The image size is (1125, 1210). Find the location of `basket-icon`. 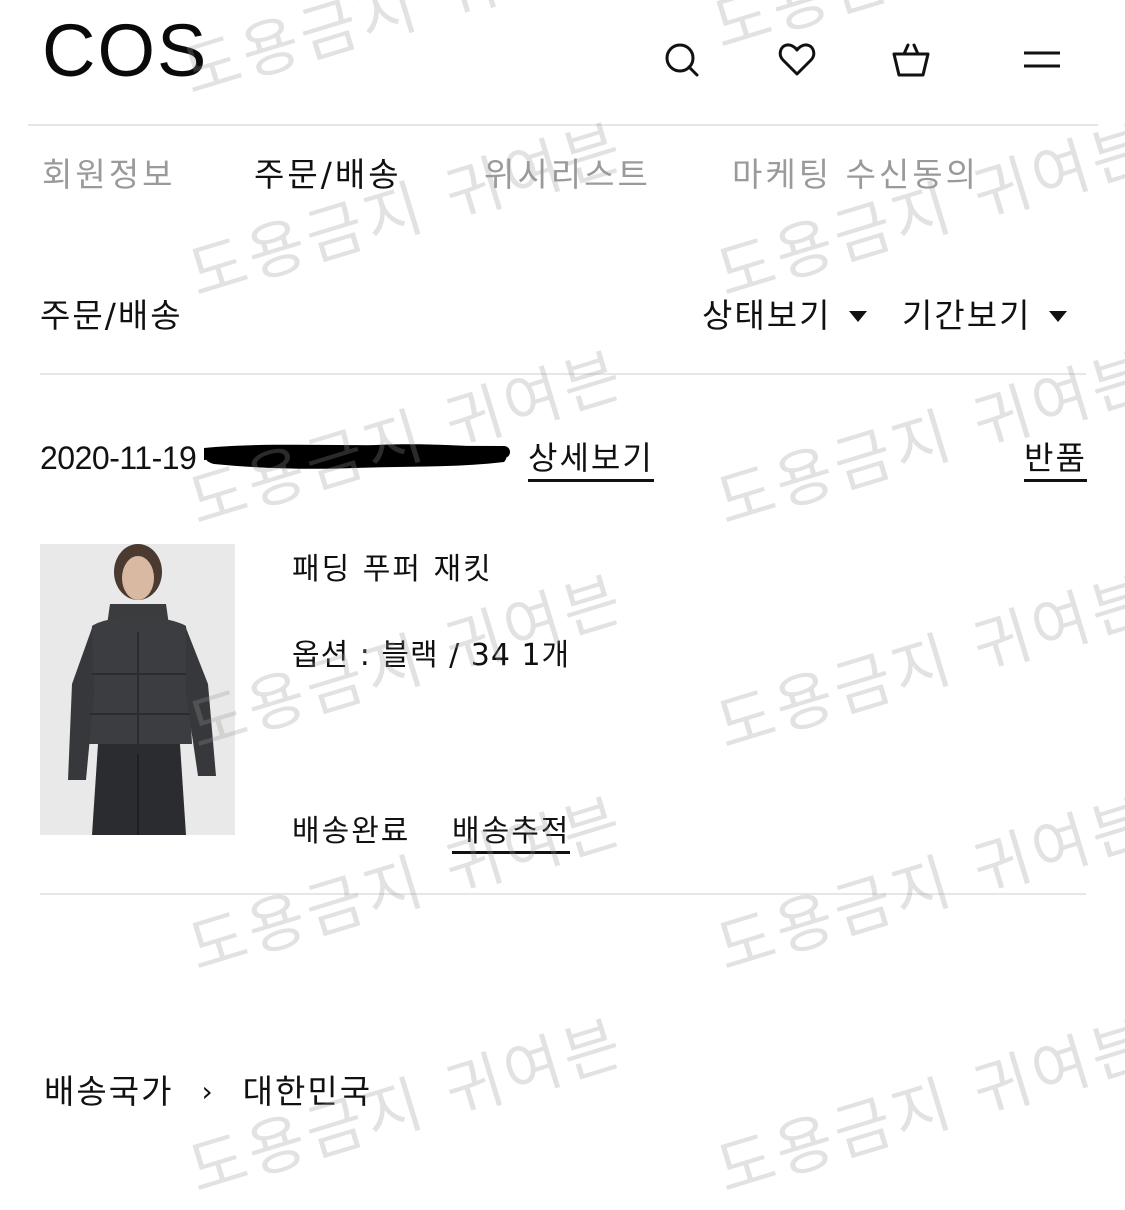

basket-icon is located at coordinates (911, 60).